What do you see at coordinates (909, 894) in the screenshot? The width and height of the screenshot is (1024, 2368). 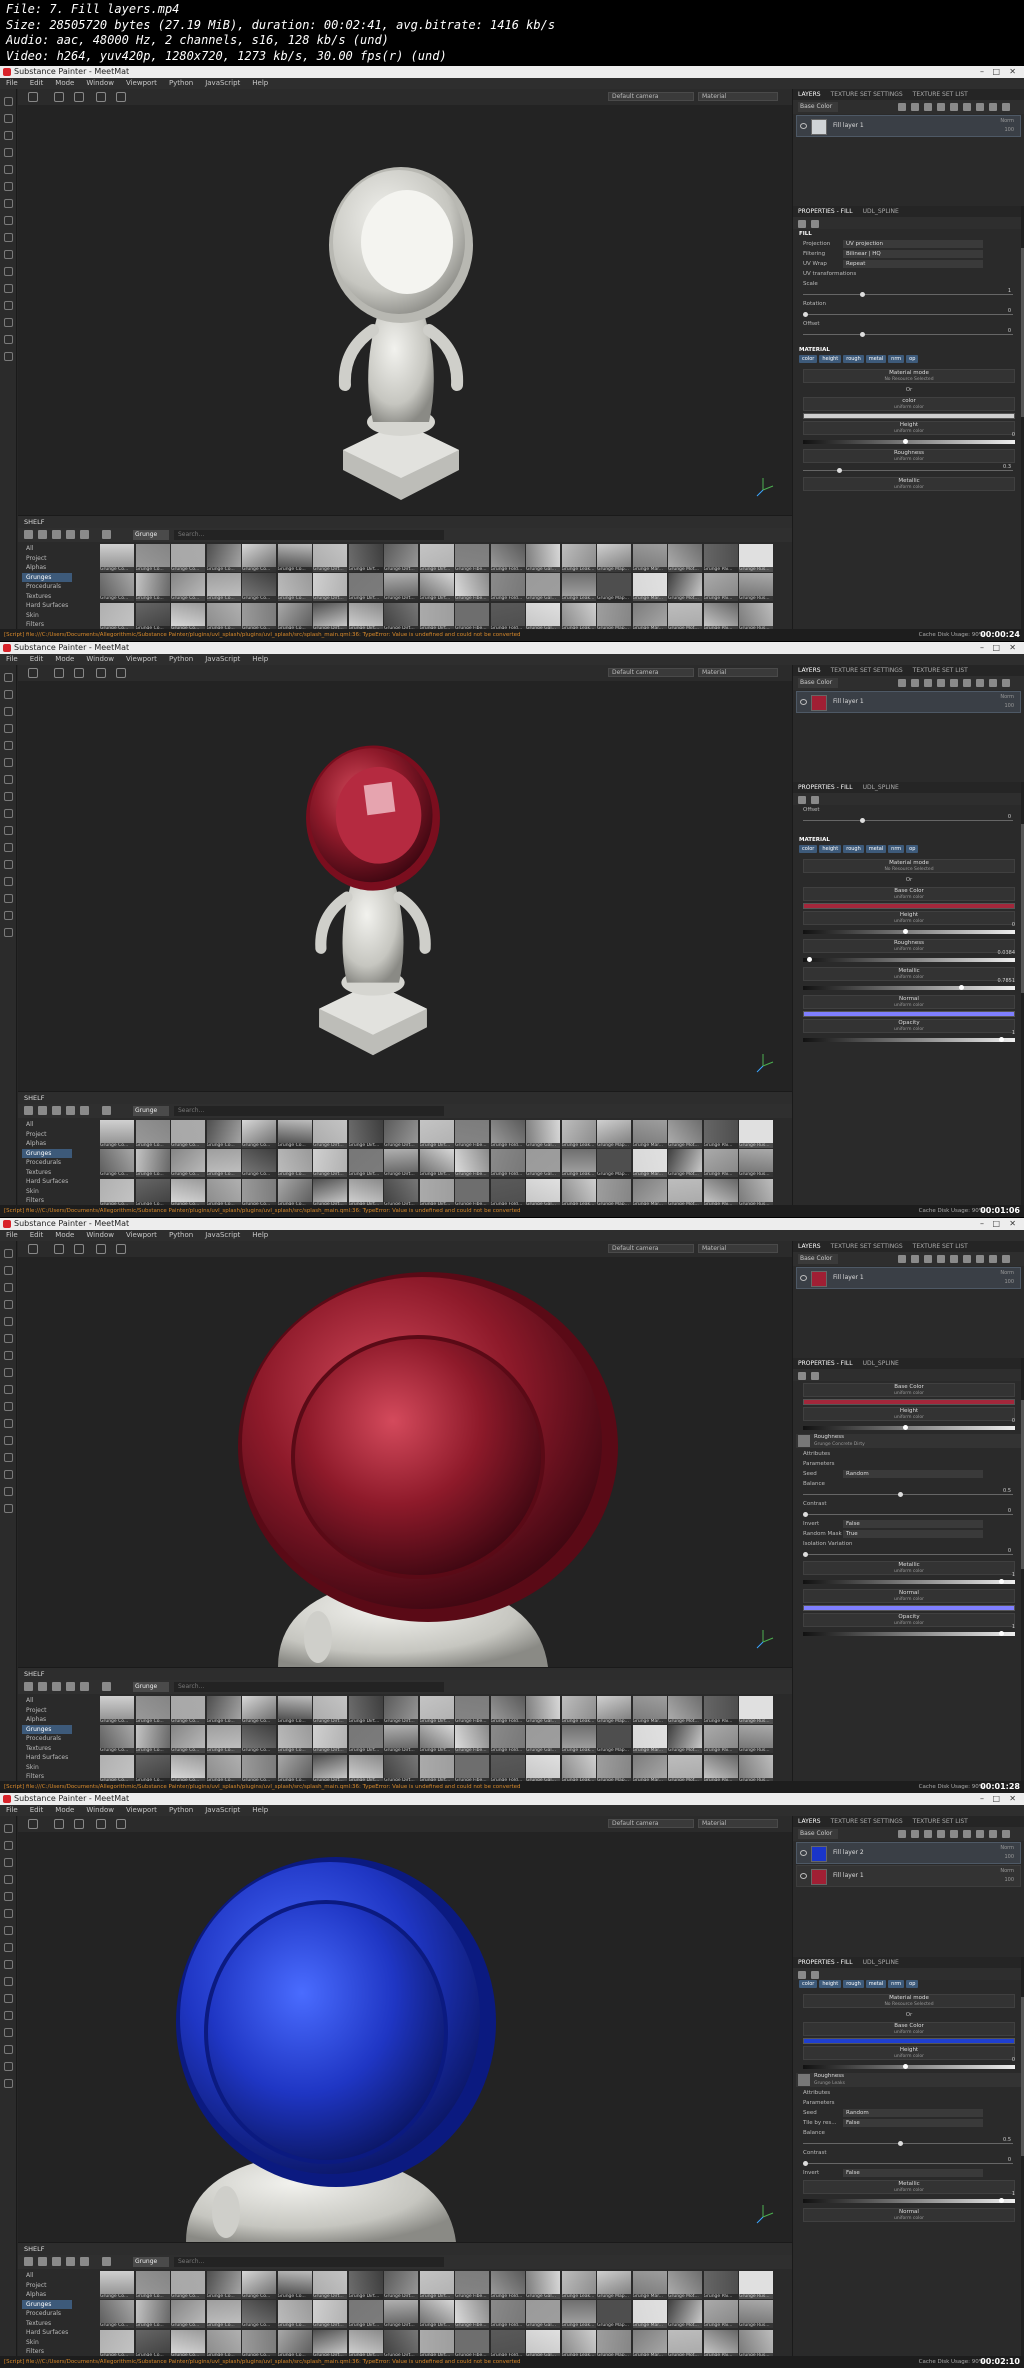 I see `base-color-box: Base Color uniform color` at bounding box center [909, 894].